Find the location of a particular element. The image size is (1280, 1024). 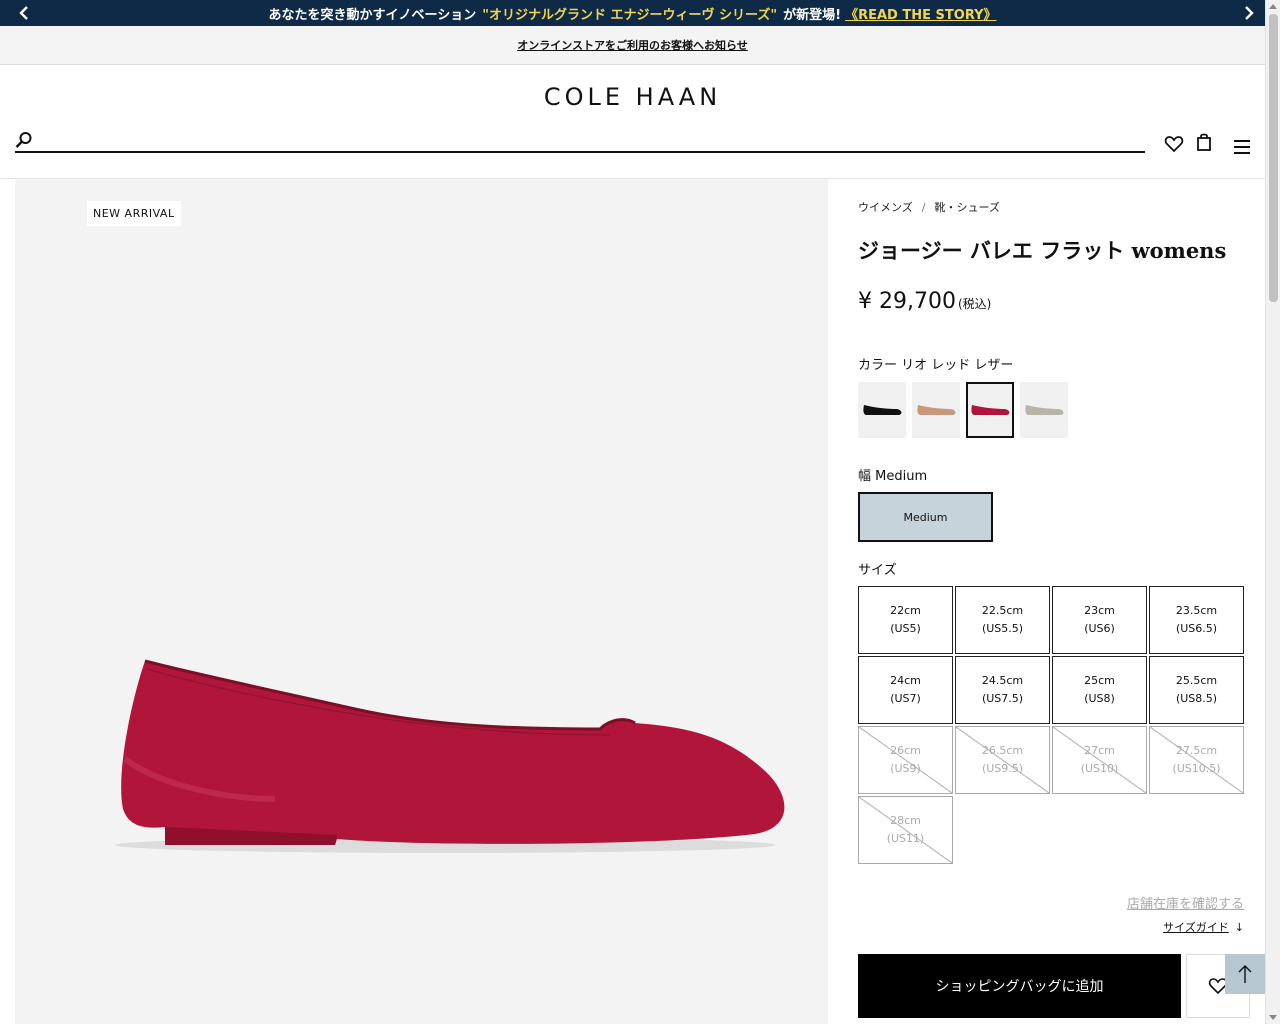

size-option: 26cm (US9) is located at coordinates (905, 760).